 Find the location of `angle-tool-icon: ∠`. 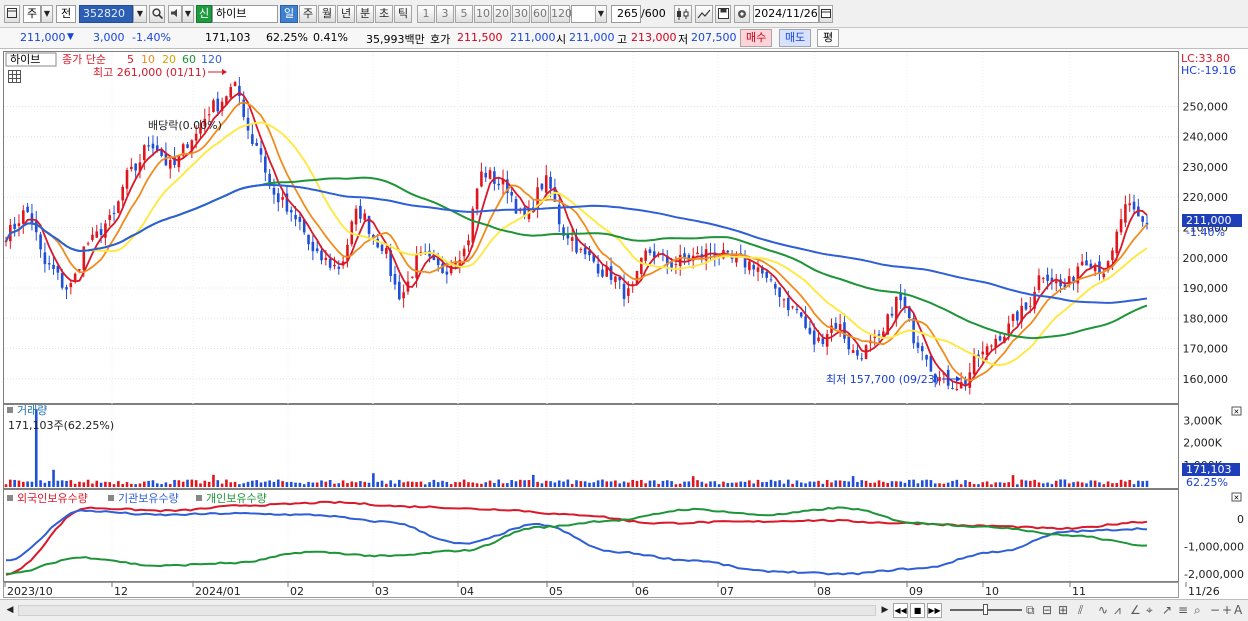

angle-tool-icon: ∠ is located at coordinates (1135, 610).